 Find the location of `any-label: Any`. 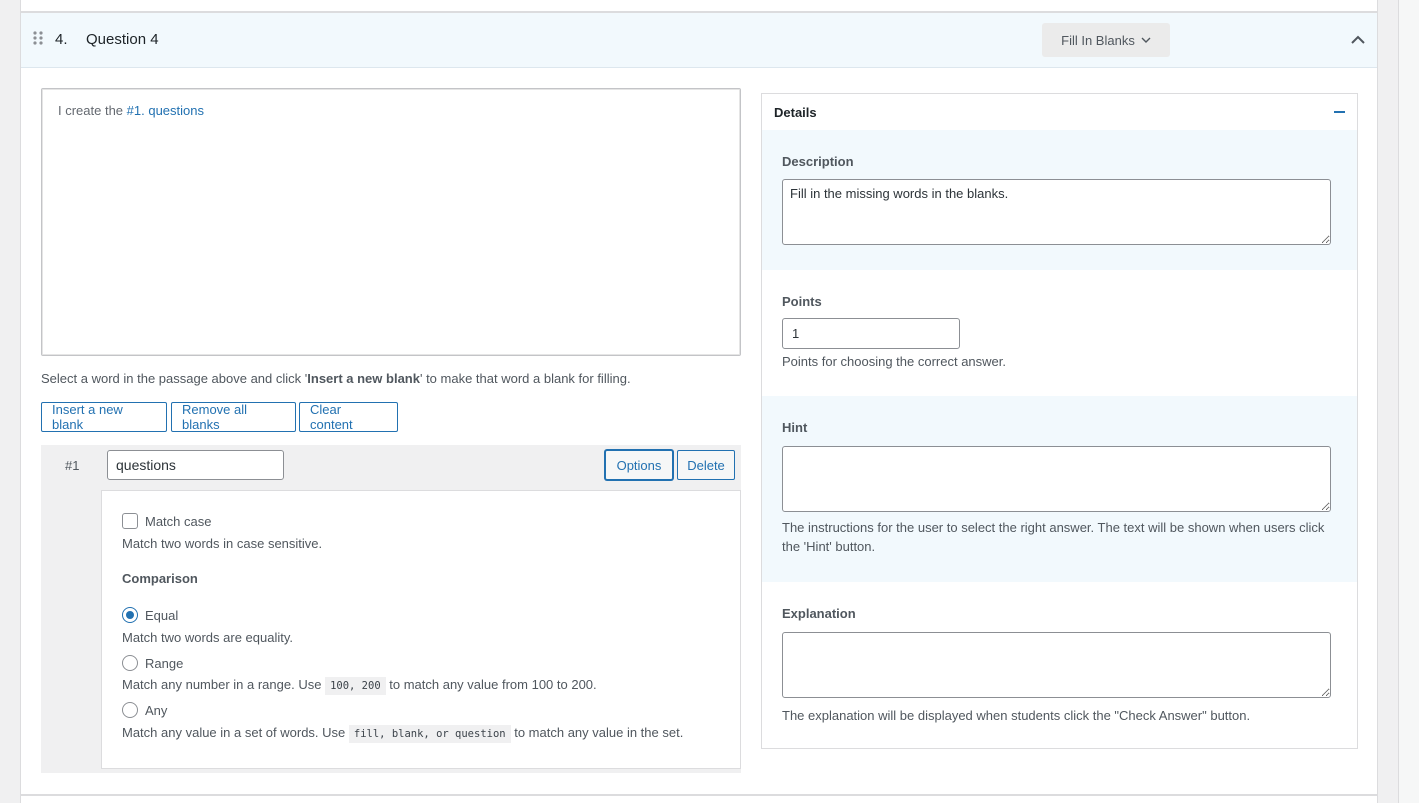

any-label: Any is located at coordinates (156, 710).